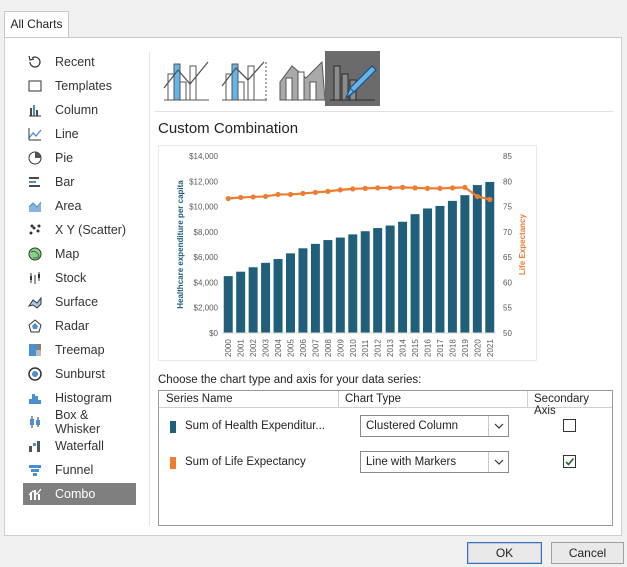 Image resolution: width=627 pixels, height=567 pixels. Describe the element at coordinates (79, 134) in the screenshot. I see `sidebar-item-line: Line` at that location.